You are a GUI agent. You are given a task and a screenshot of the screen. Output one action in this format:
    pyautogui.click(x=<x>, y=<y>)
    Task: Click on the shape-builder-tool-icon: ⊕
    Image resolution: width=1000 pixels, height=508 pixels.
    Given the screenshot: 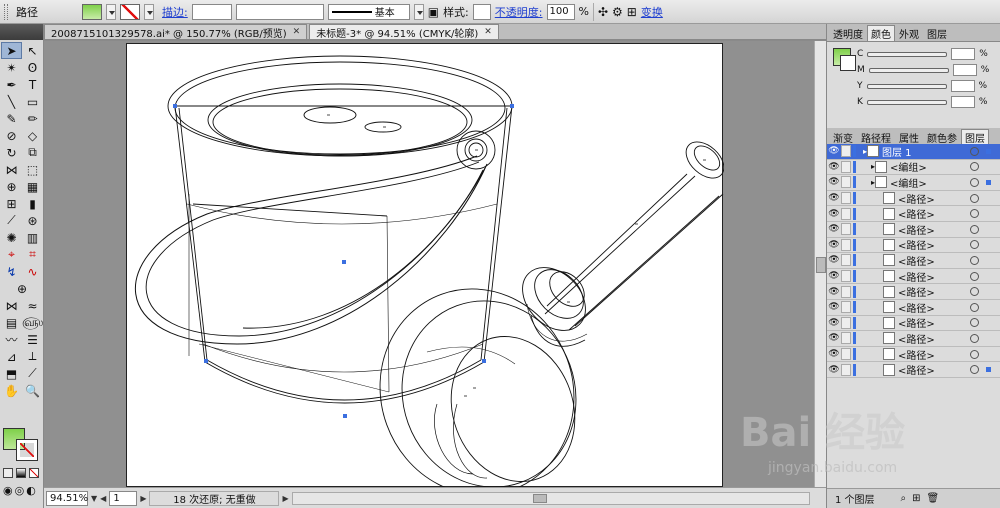 What is the action you would take?
    pyautogui.click(x=11, y=186)
    